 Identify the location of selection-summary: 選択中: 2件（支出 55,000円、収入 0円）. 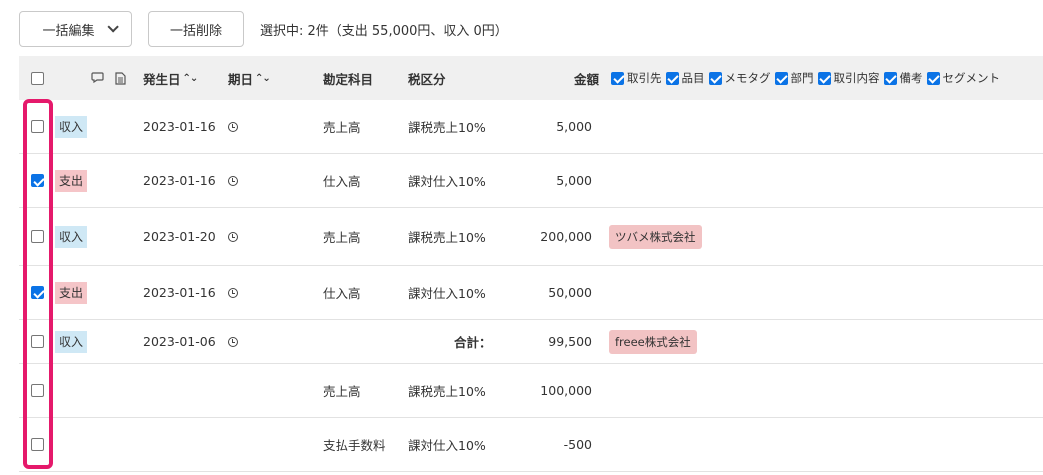
(384, 31).